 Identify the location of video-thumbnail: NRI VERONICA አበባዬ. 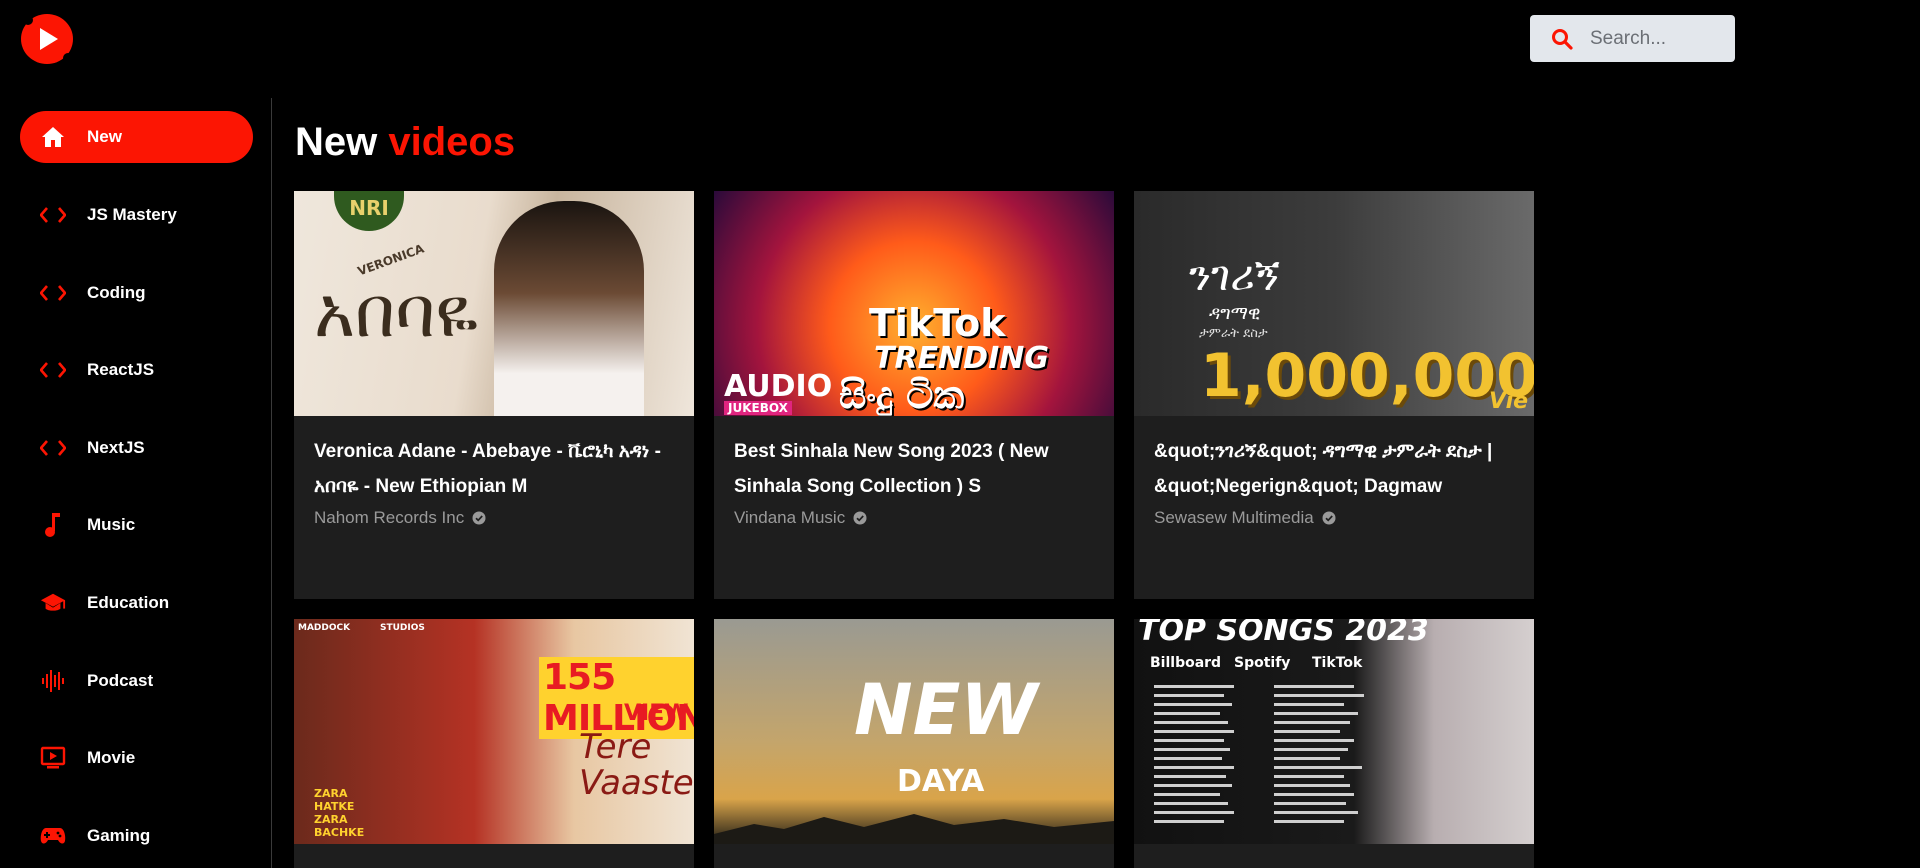
(494, 303).